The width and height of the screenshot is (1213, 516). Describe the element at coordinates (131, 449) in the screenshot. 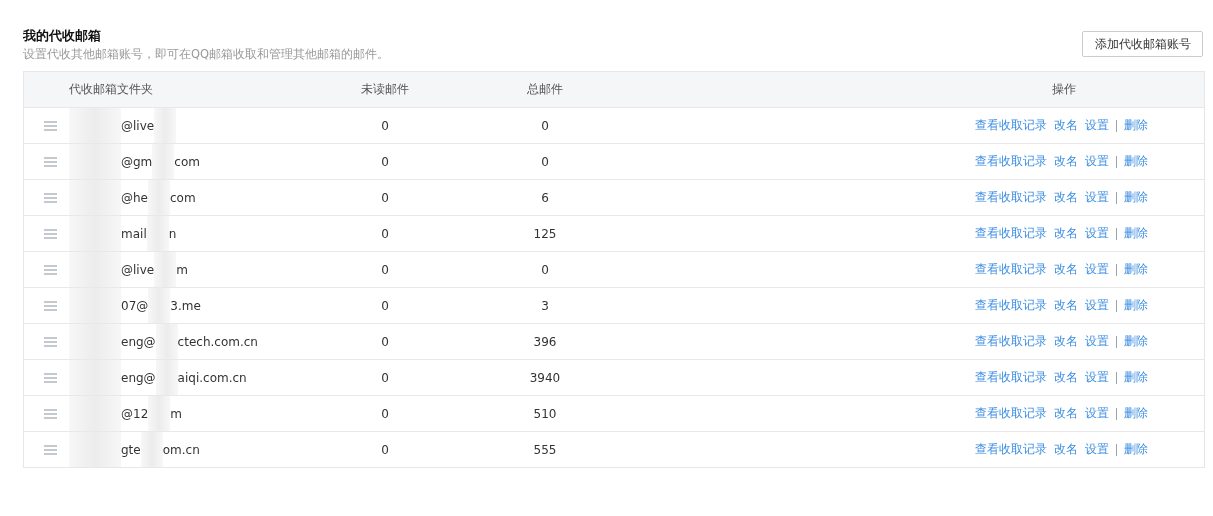

I see `email-text: gte` at that location.